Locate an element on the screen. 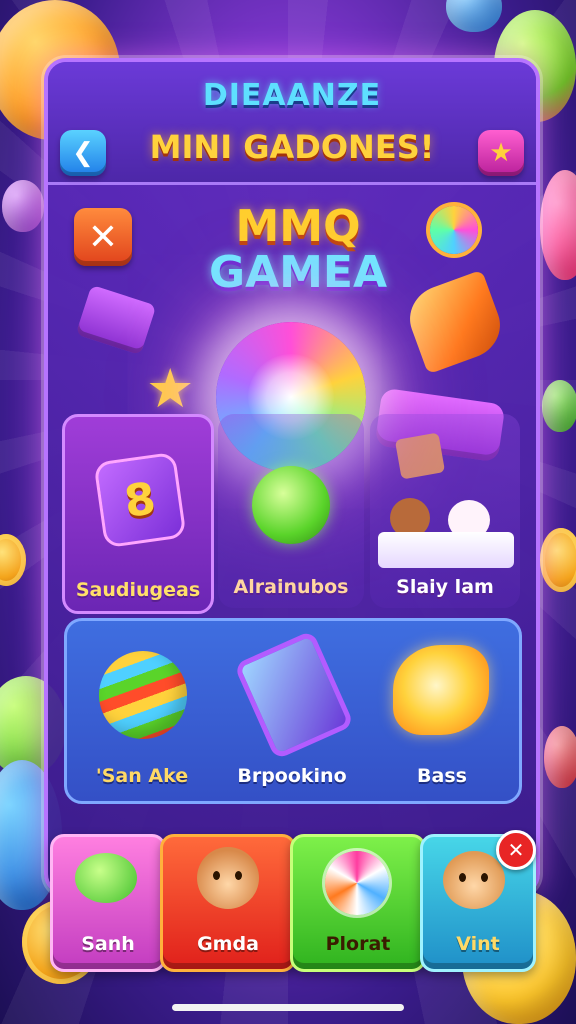  close-button: ✕ is located at coordinates (103, 237).